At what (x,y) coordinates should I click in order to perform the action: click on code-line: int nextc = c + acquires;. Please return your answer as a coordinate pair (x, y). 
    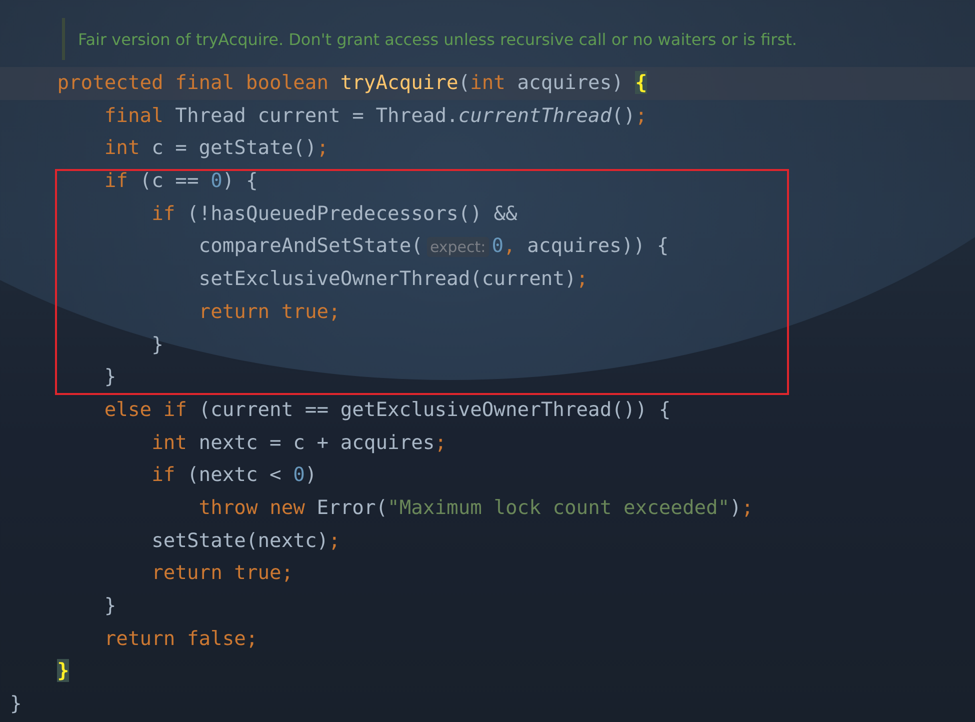
    Looking at the image, I should click on (298, 442).